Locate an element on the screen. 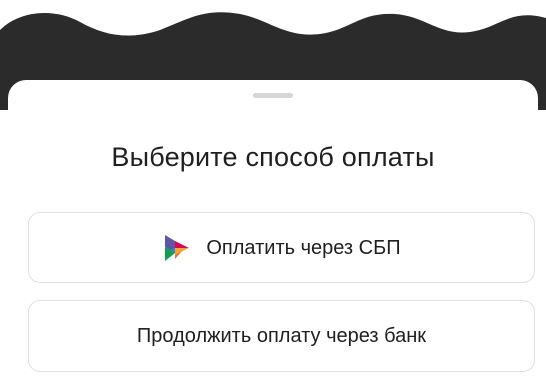 The width and height of the screenshot is (546, 387). sbp-logo-icon is located at coordinates (177, 247).